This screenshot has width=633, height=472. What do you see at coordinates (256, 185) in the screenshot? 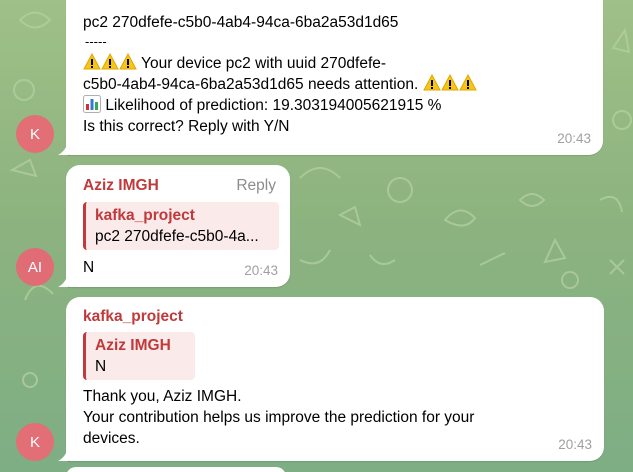
I see `reply-button: Reply` at bounding box center [256, 185].